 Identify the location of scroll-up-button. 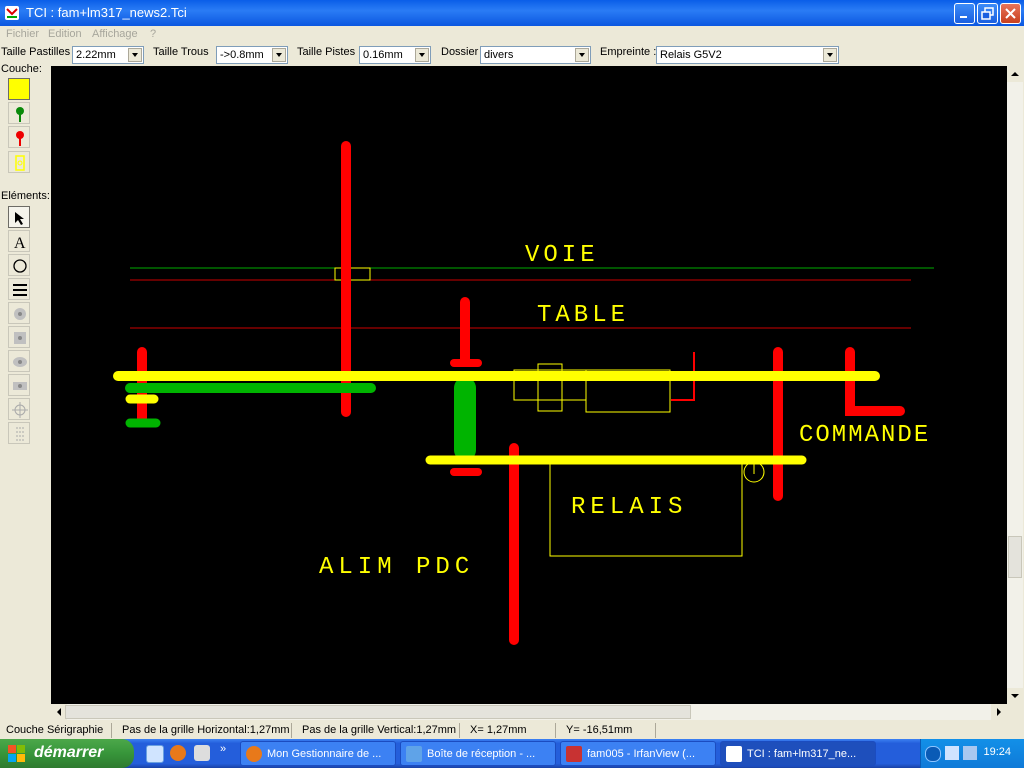
(1015, 74).